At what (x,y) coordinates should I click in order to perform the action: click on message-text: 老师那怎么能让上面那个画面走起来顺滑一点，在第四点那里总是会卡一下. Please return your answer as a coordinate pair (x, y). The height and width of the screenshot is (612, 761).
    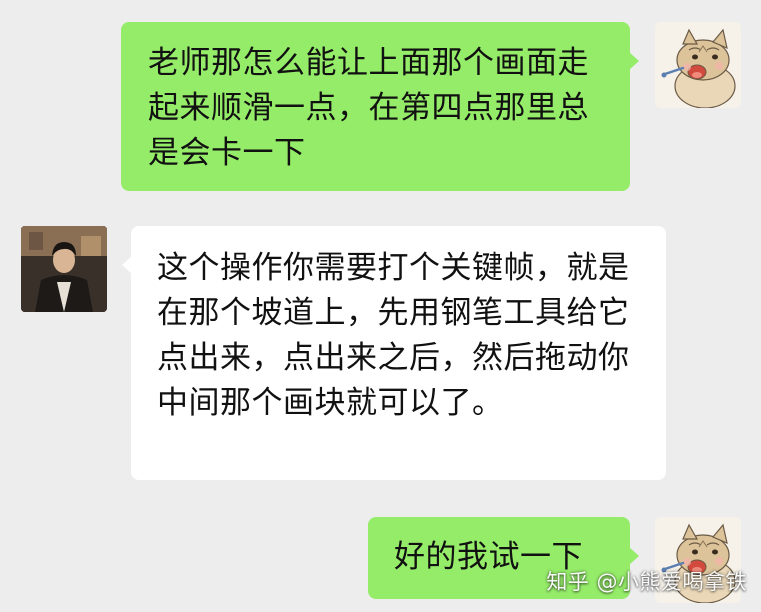
    Looking at the image, I should click on (368, 108).